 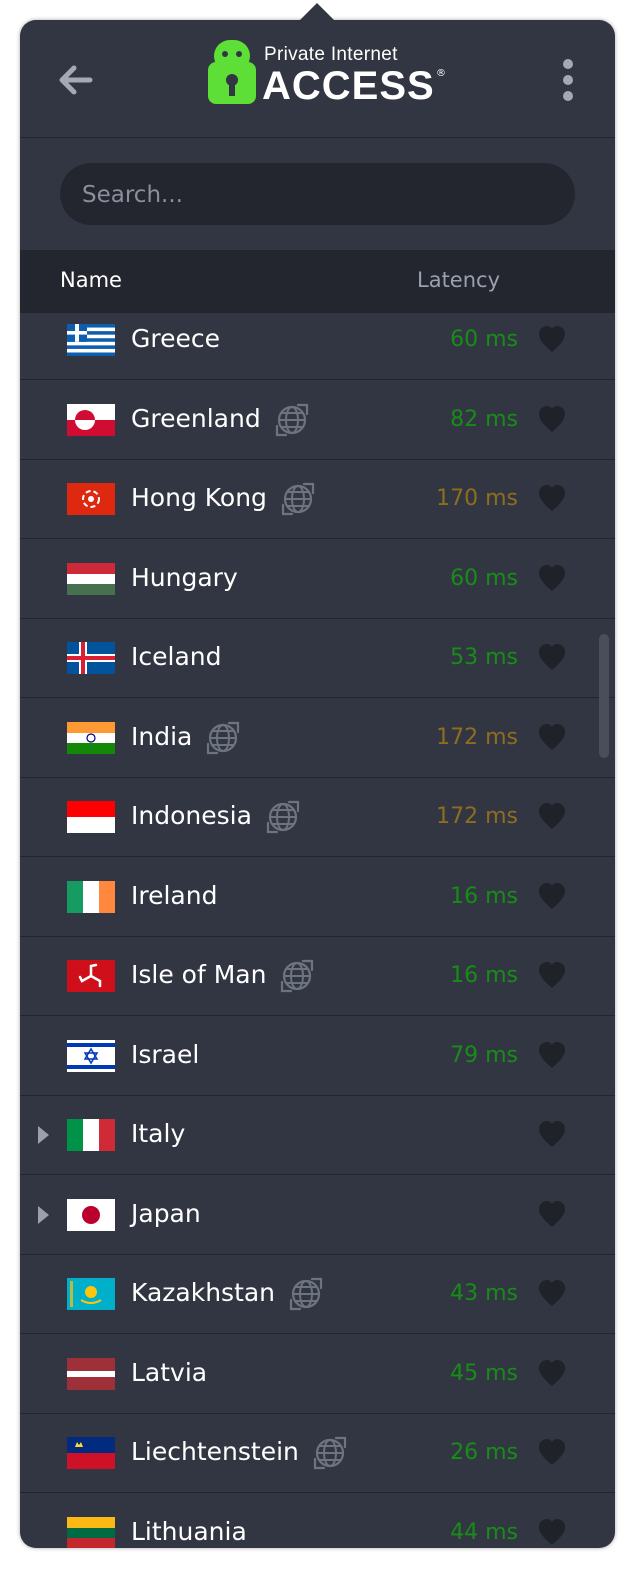 What do you see at coordinates (91, 817) in the screenshot?
I see `flag-indonesia-icon` at bounding box center [91, 817].